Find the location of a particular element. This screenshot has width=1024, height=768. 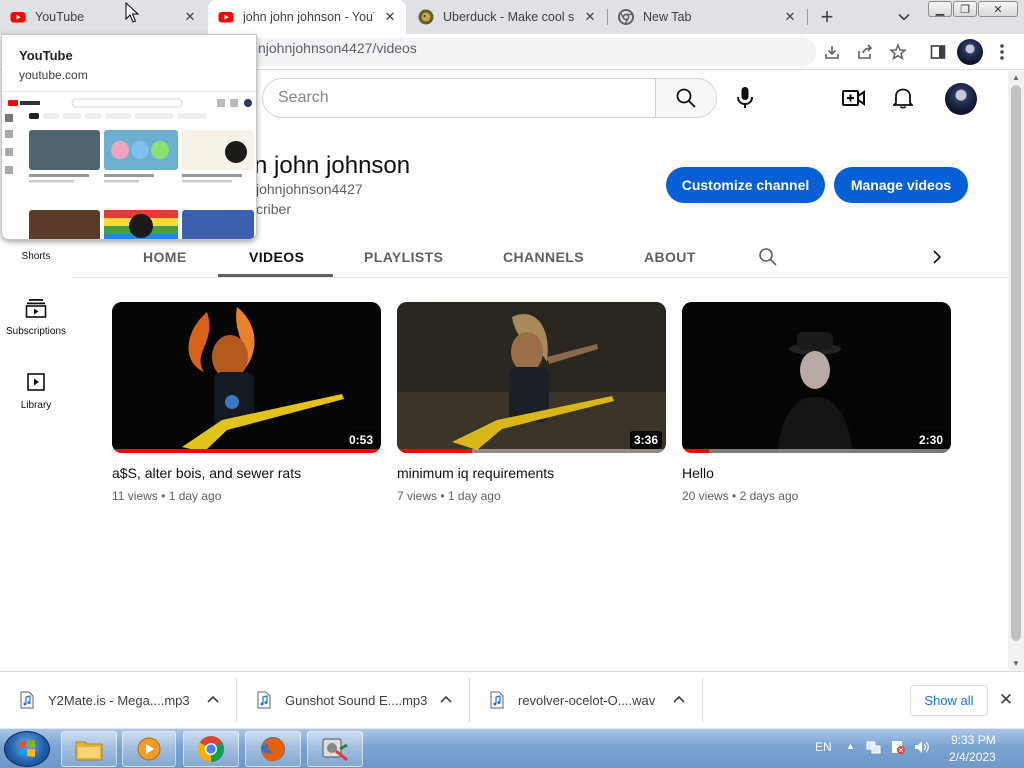

download-item: revolver-ocelot-O....wav is located at coordinates (586, 700).